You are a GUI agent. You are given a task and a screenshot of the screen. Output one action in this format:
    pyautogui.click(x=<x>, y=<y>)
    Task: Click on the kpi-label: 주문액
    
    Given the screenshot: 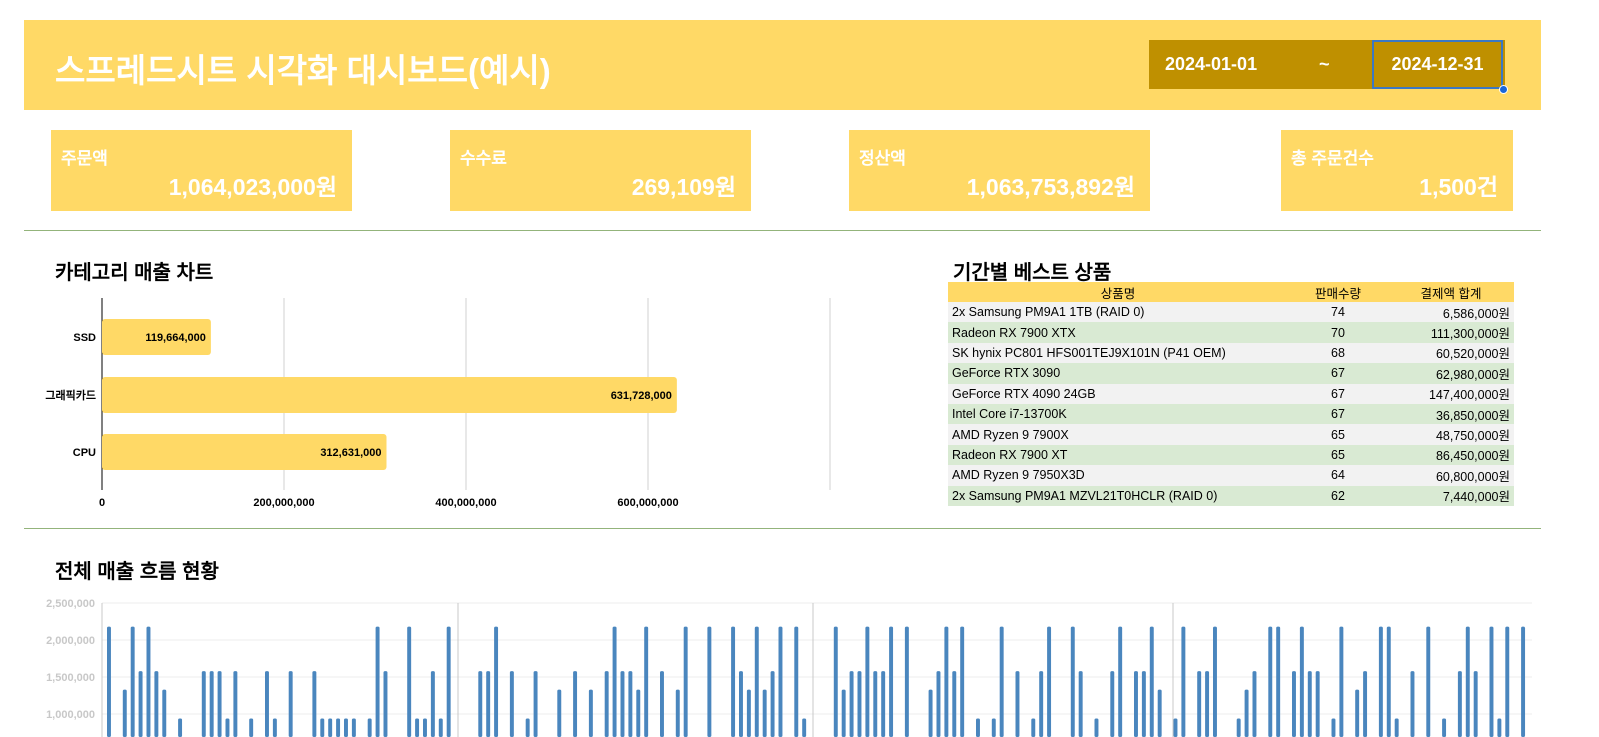 What is the action you would take?
    pyautogui.click(x=84, y=158)
    